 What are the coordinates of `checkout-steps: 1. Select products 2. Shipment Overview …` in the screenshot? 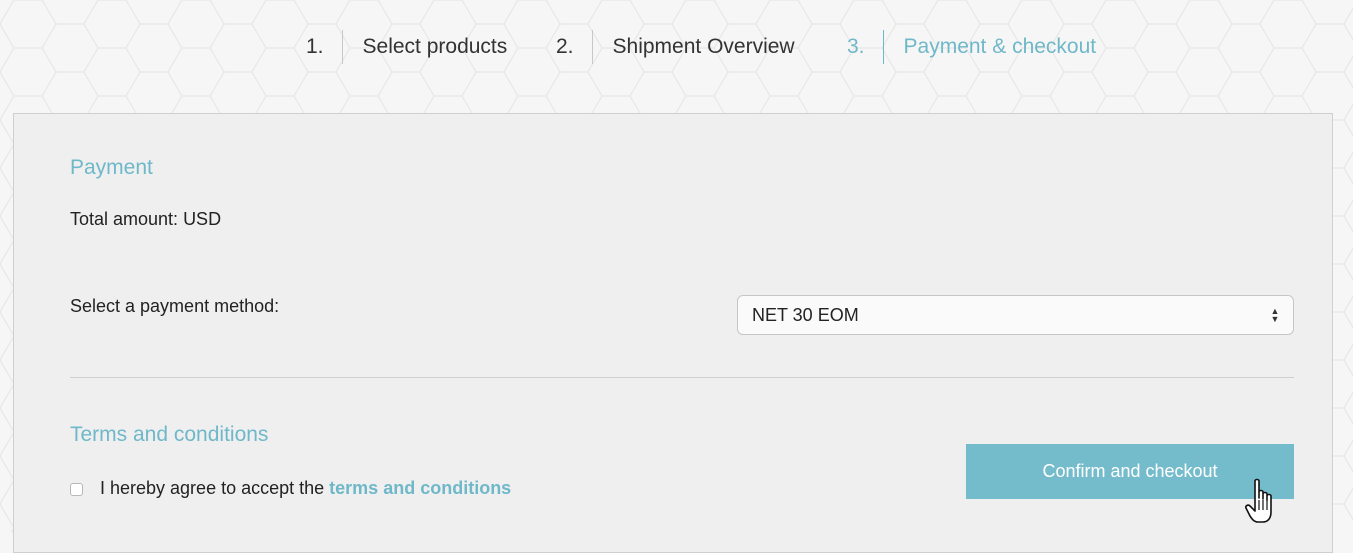 It's located at (676, 47).